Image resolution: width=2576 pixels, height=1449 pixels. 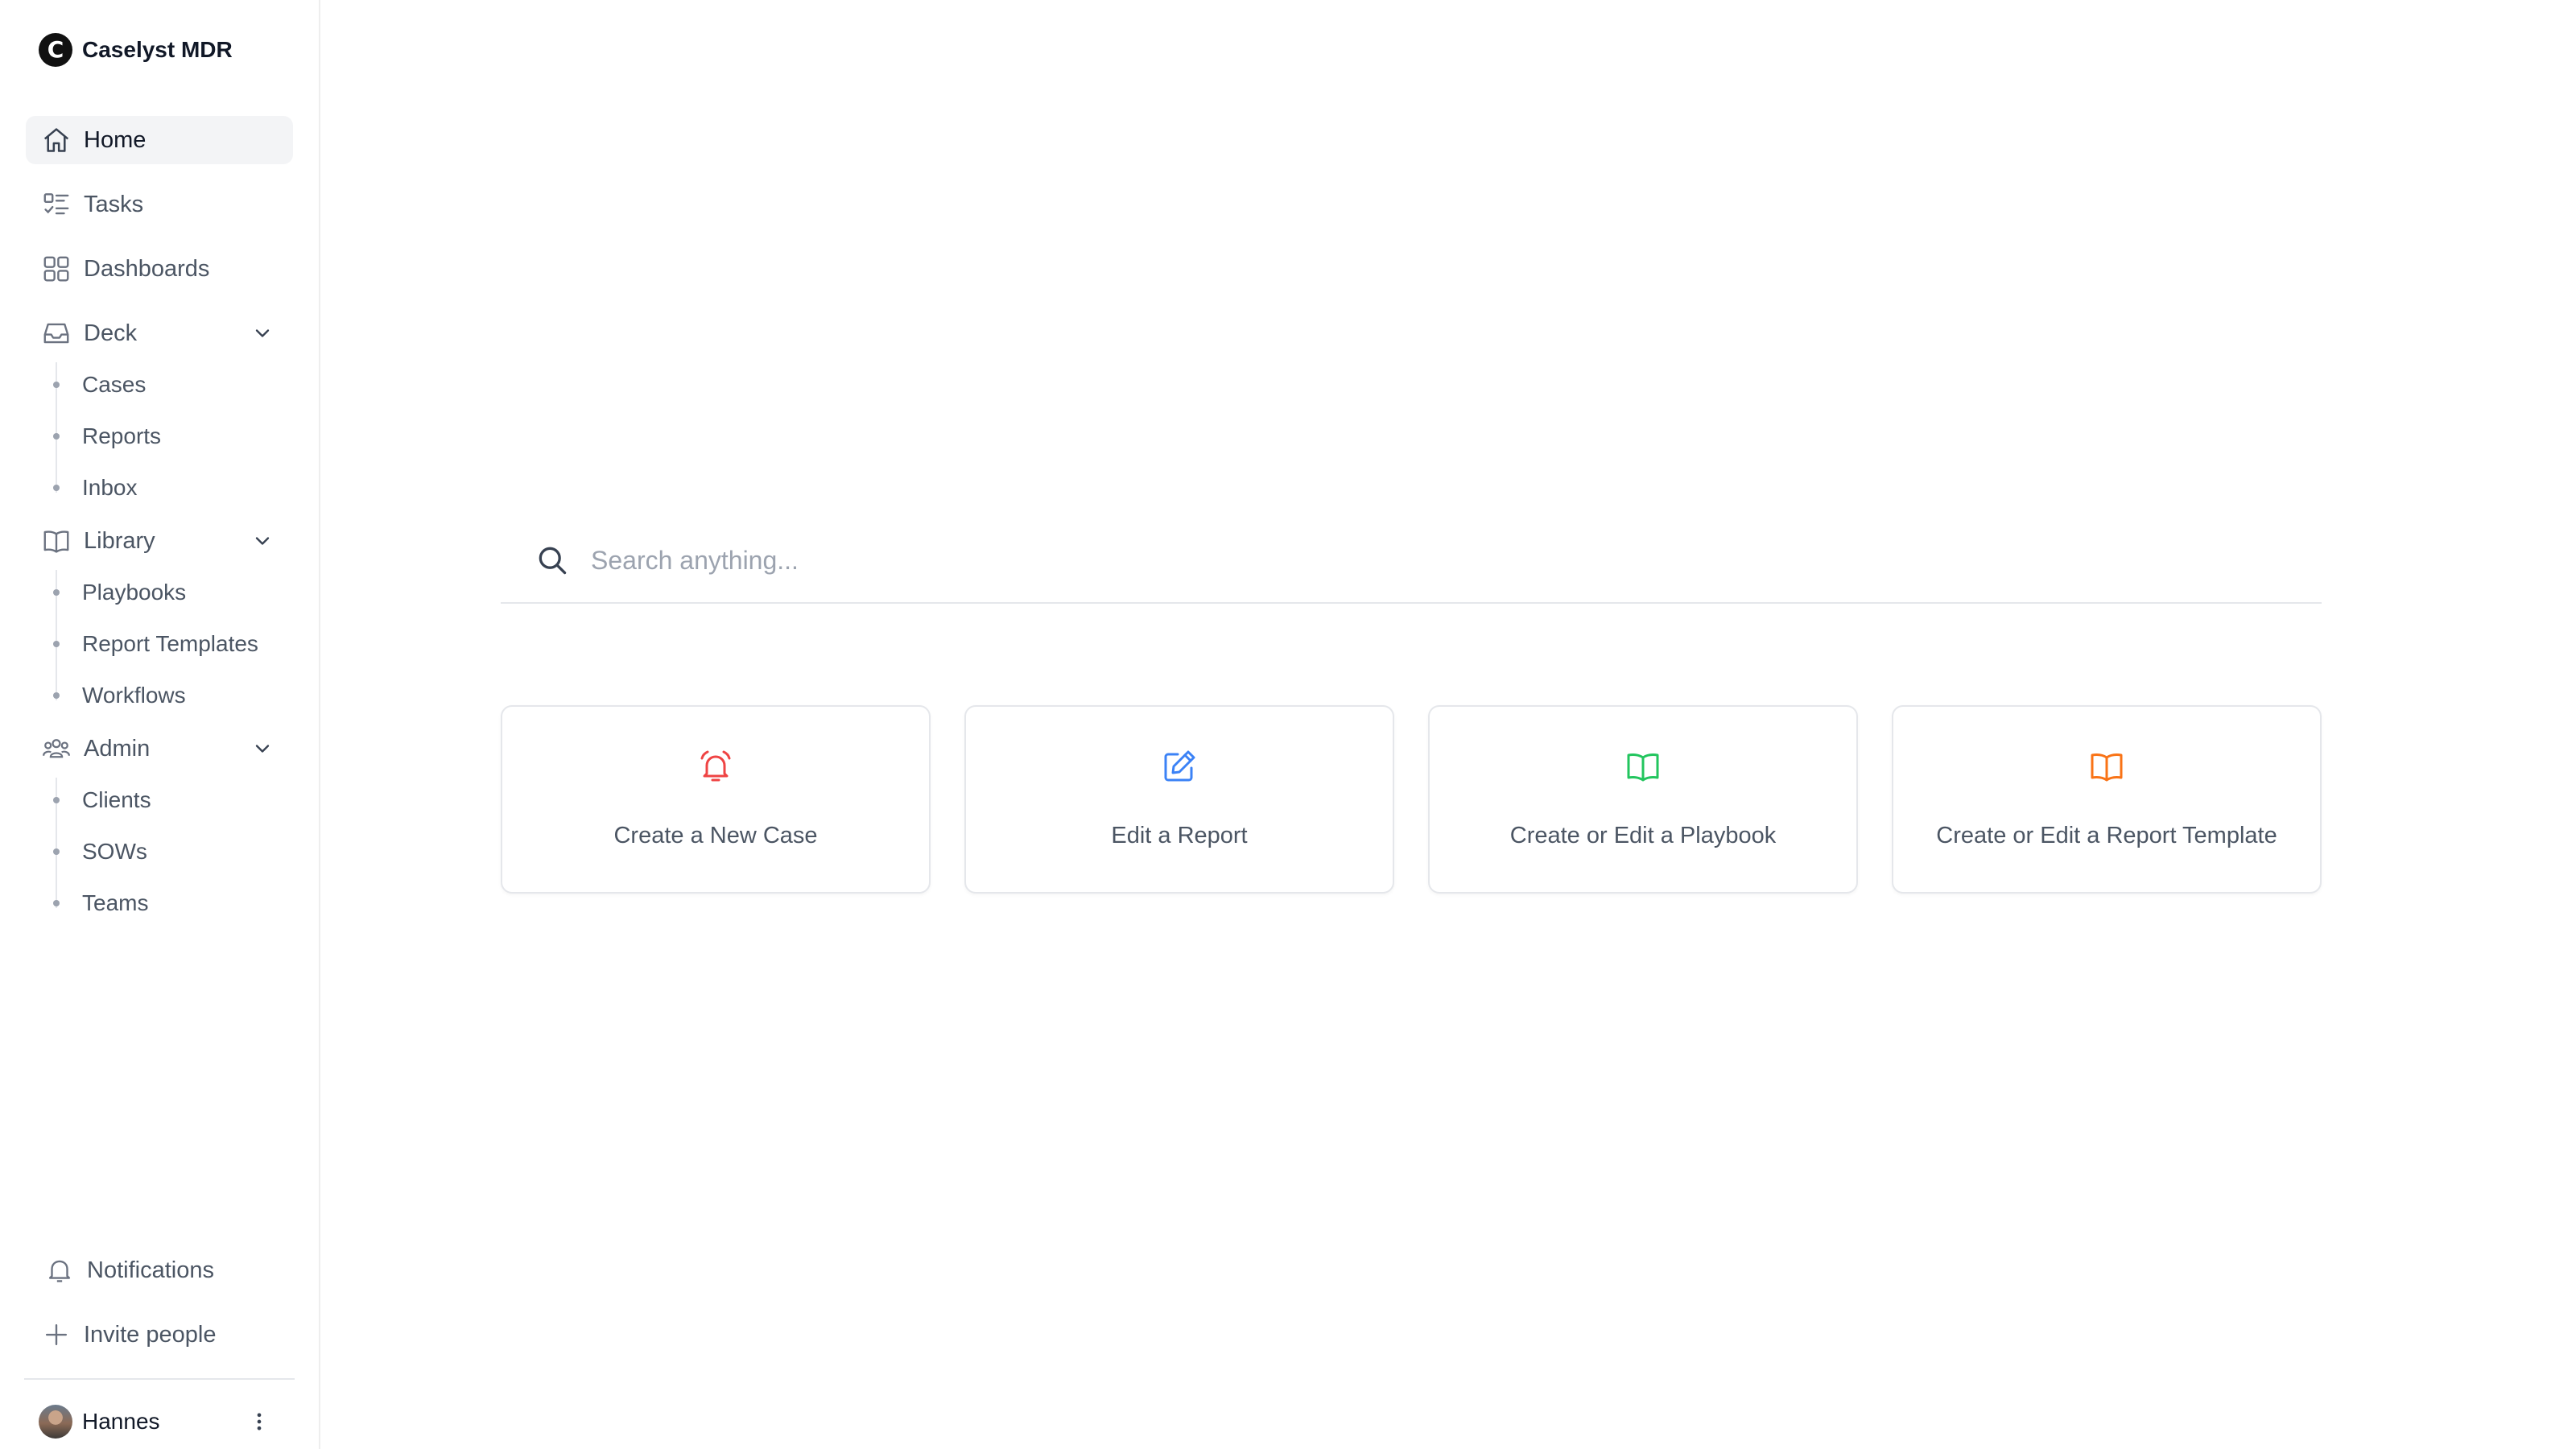 I want to click on invite-people-button: Invite people, so click(x=159, y=1335).